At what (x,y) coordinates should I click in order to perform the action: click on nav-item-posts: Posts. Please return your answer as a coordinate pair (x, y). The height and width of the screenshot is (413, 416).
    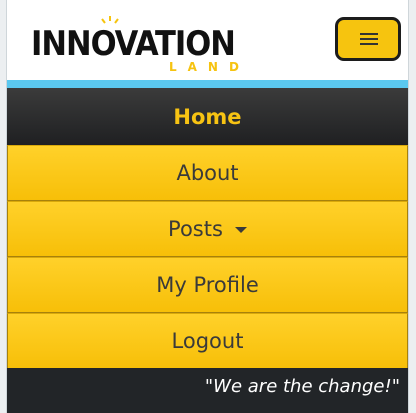
    Looking at the image, I should click on (207, 229).